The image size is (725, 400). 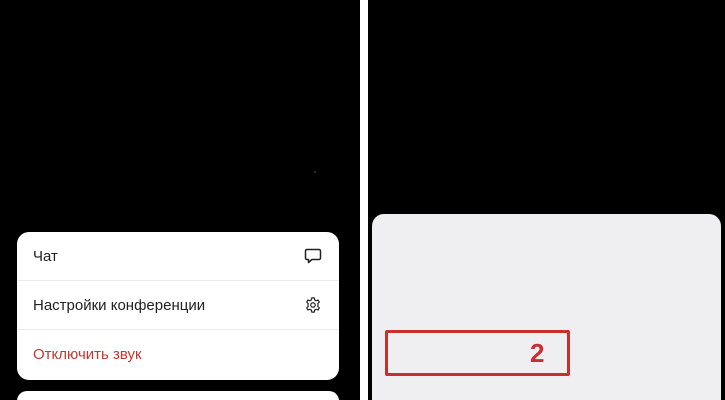 What do you see at coordinates (313, 256) in the screenshot?
I see `chat-bubble-icon` at bounding box center [313, 256].